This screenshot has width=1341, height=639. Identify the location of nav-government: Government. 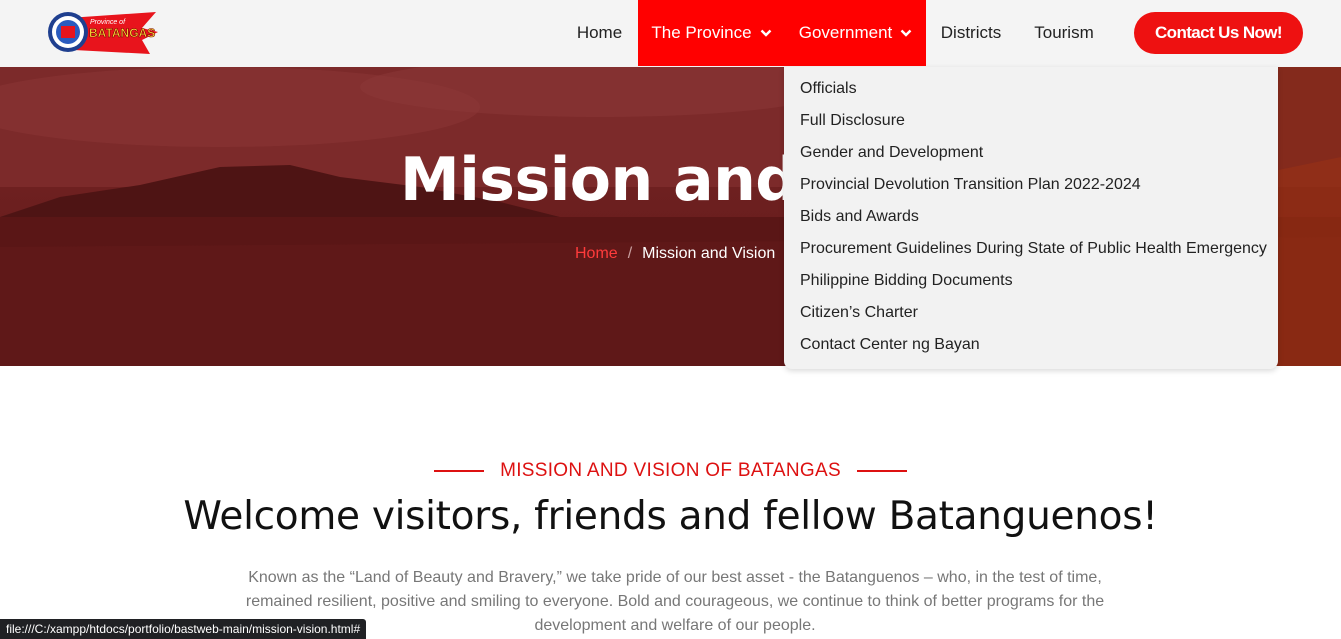
(855, 33).